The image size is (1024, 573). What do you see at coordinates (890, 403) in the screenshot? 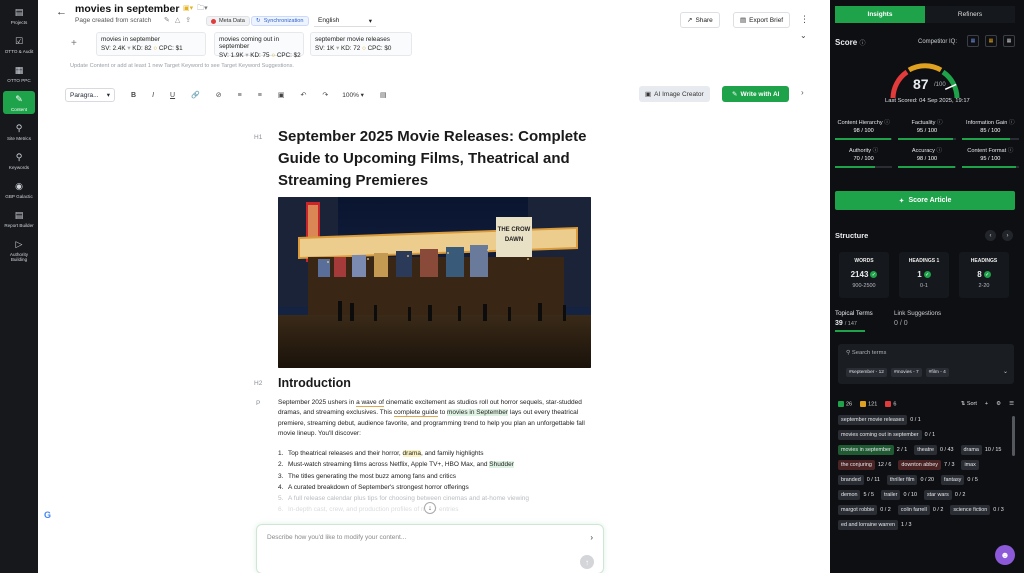
I see `filter-red: 6` at bounding box center [890, 403].